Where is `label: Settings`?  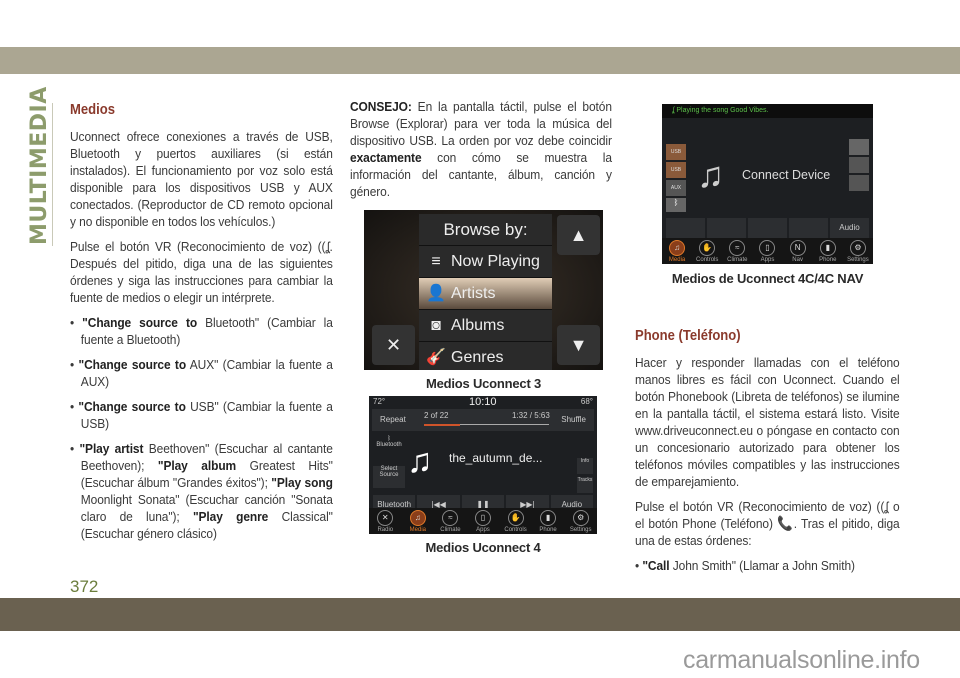
label: Settings is located at coordinates (580, 529).